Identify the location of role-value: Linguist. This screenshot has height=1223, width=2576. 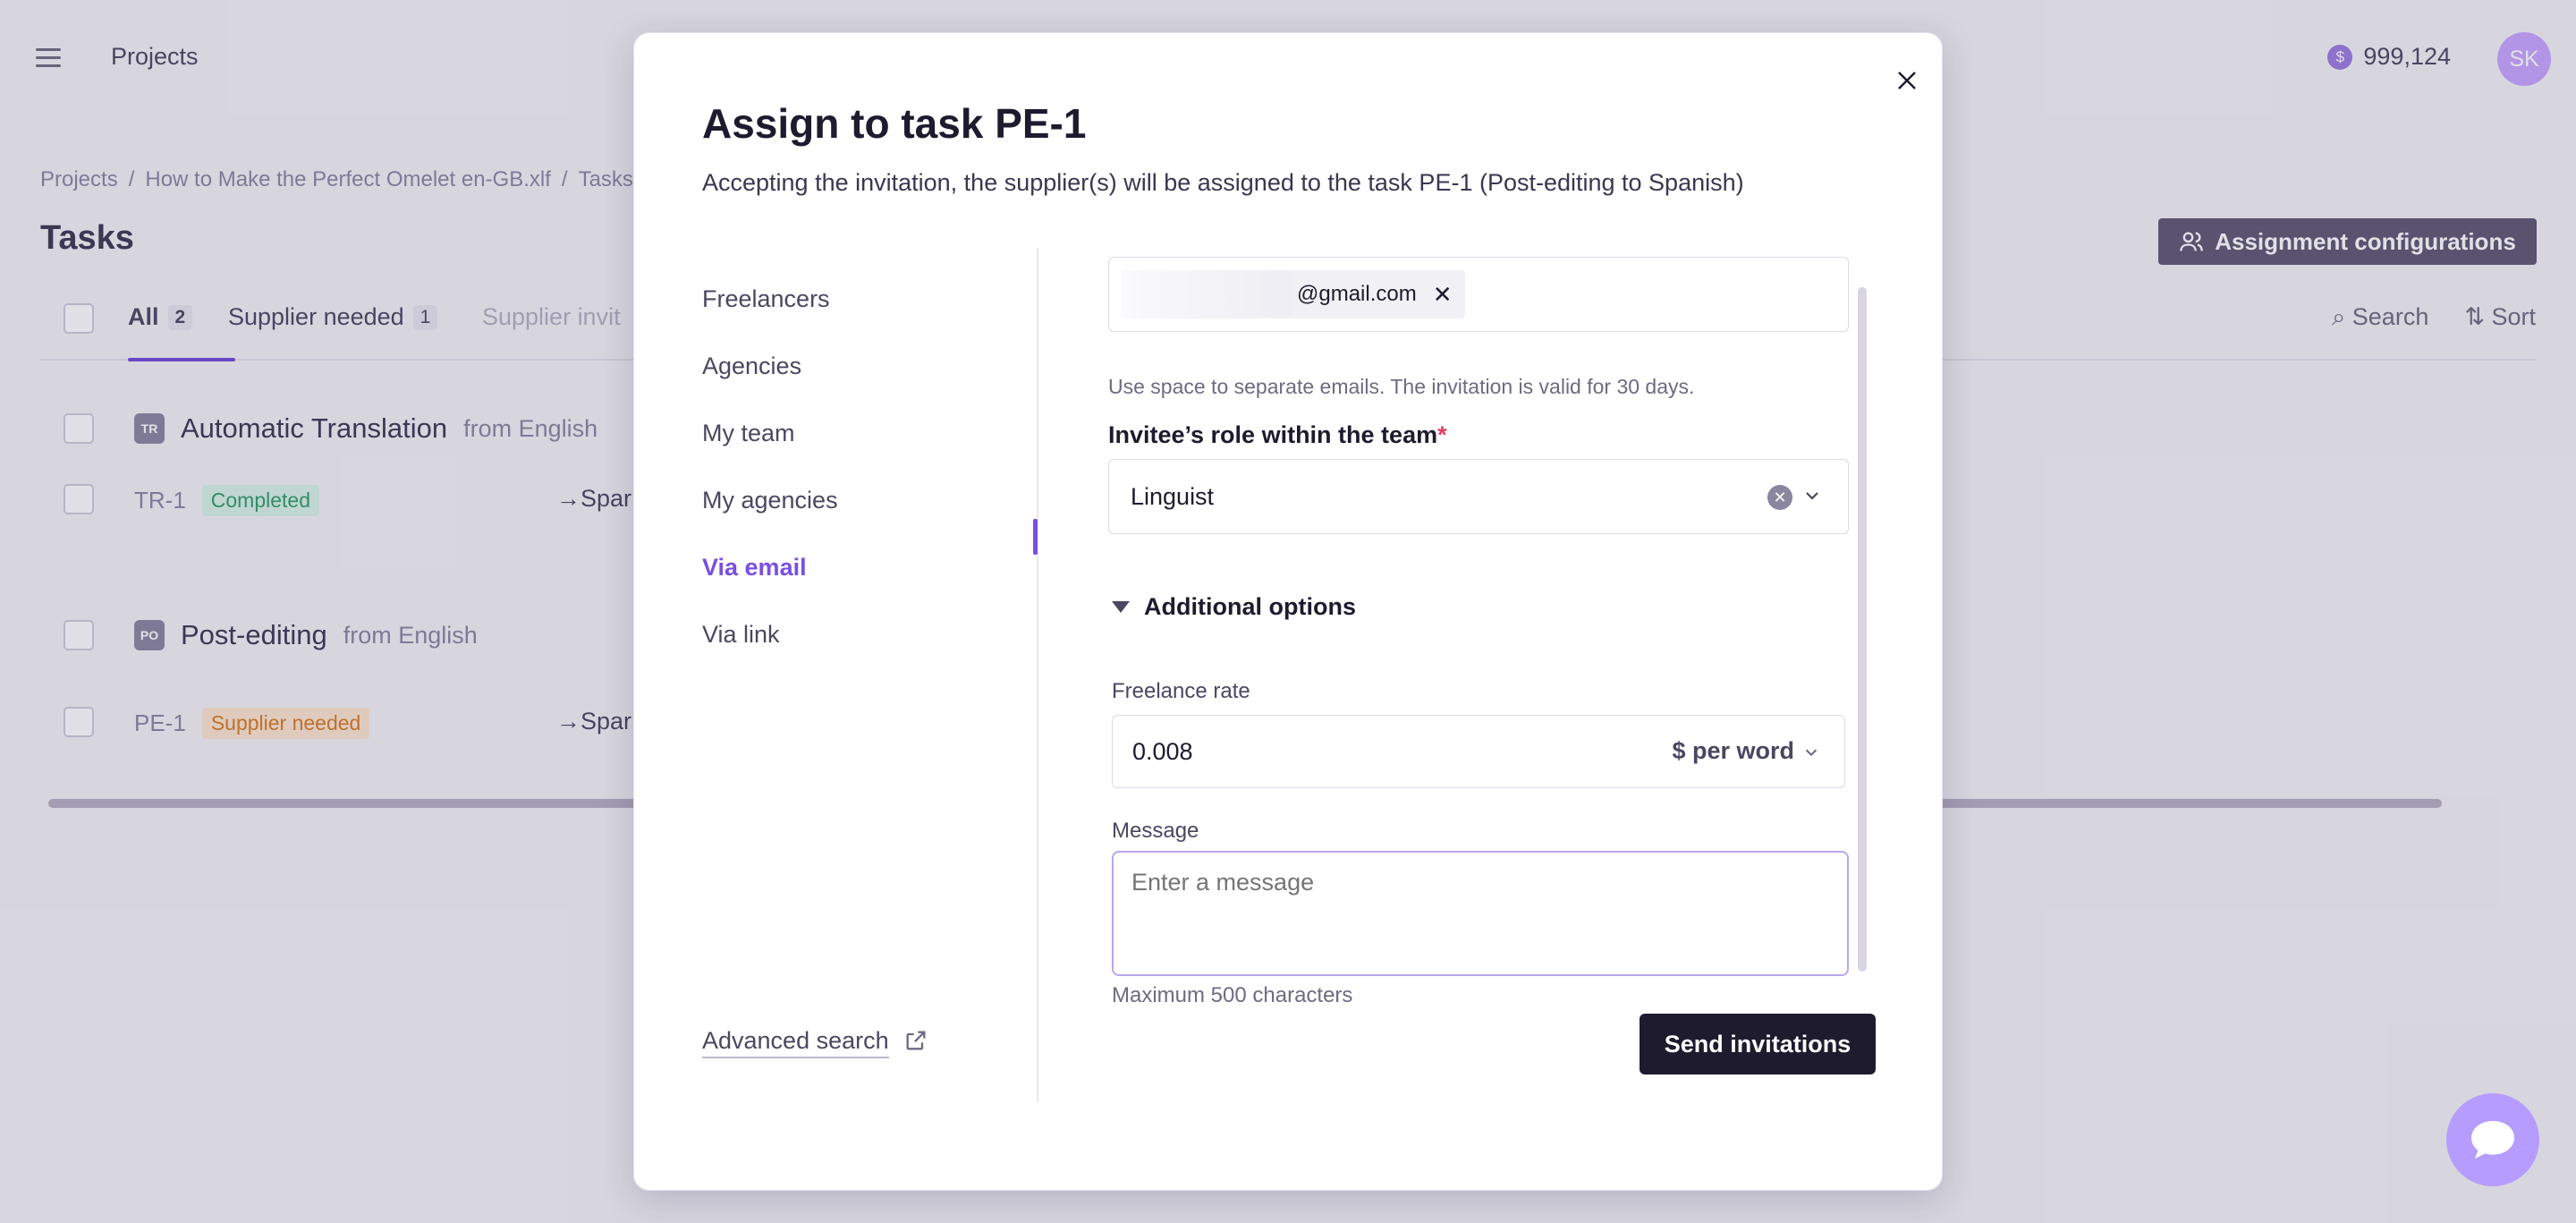
(1173, 496).